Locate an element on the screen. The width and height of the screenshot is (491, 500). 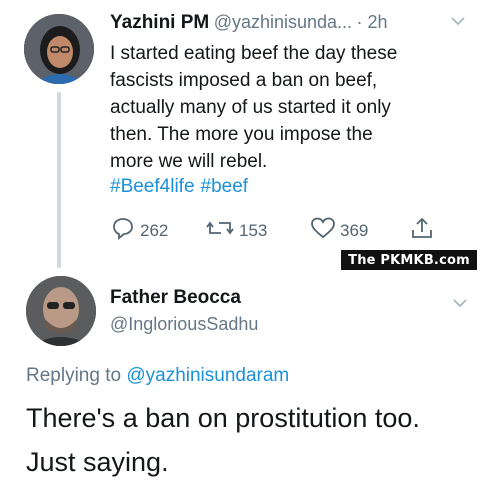
mention-link: @yazhinisundaram is located at coordinates (207, 375).